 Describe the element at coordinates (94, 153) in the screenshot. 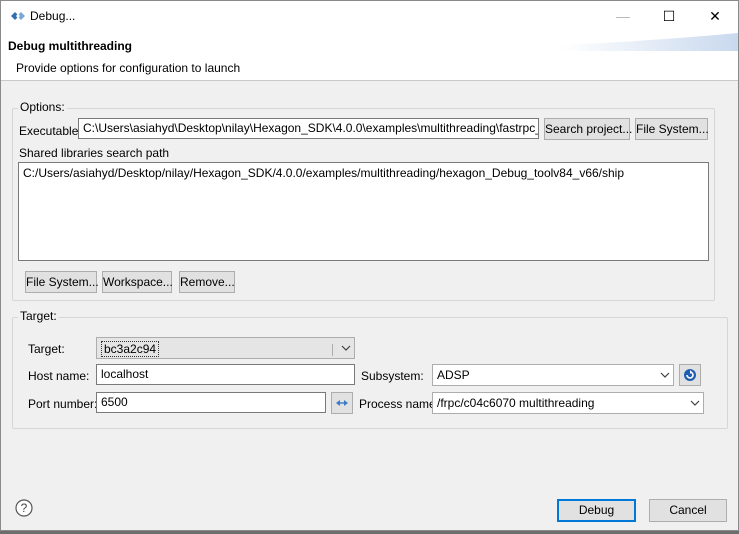

I see `shared-libs-label: Shared libraries search path` at that location.